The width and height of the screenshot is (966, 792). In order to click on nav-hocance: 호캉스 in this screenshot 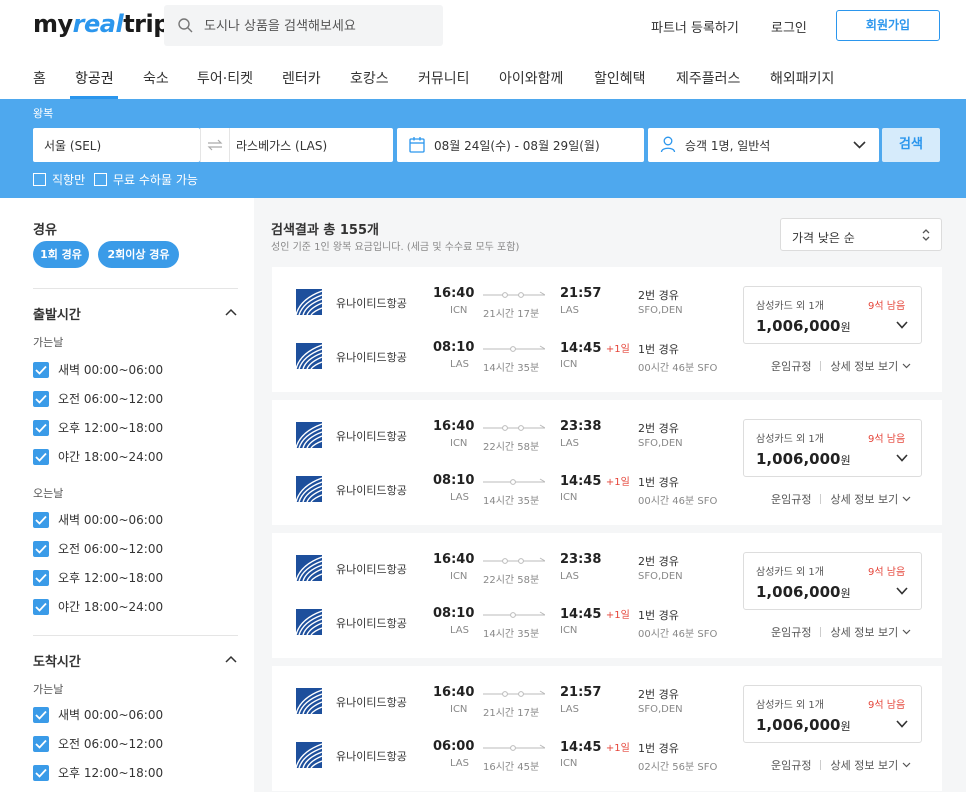, I will do `click(369, 78)`.